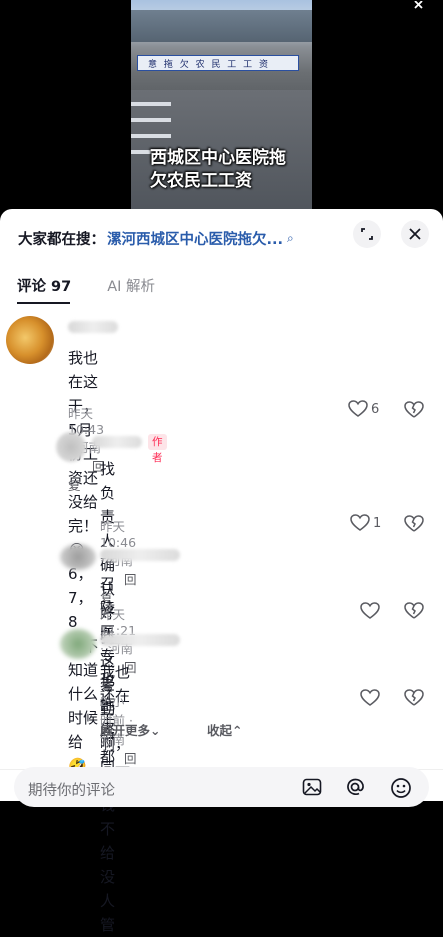  Describe the element at coordinates (224, 729) in the screenshot. I see `collapse-button: 收起⌃` at that location.